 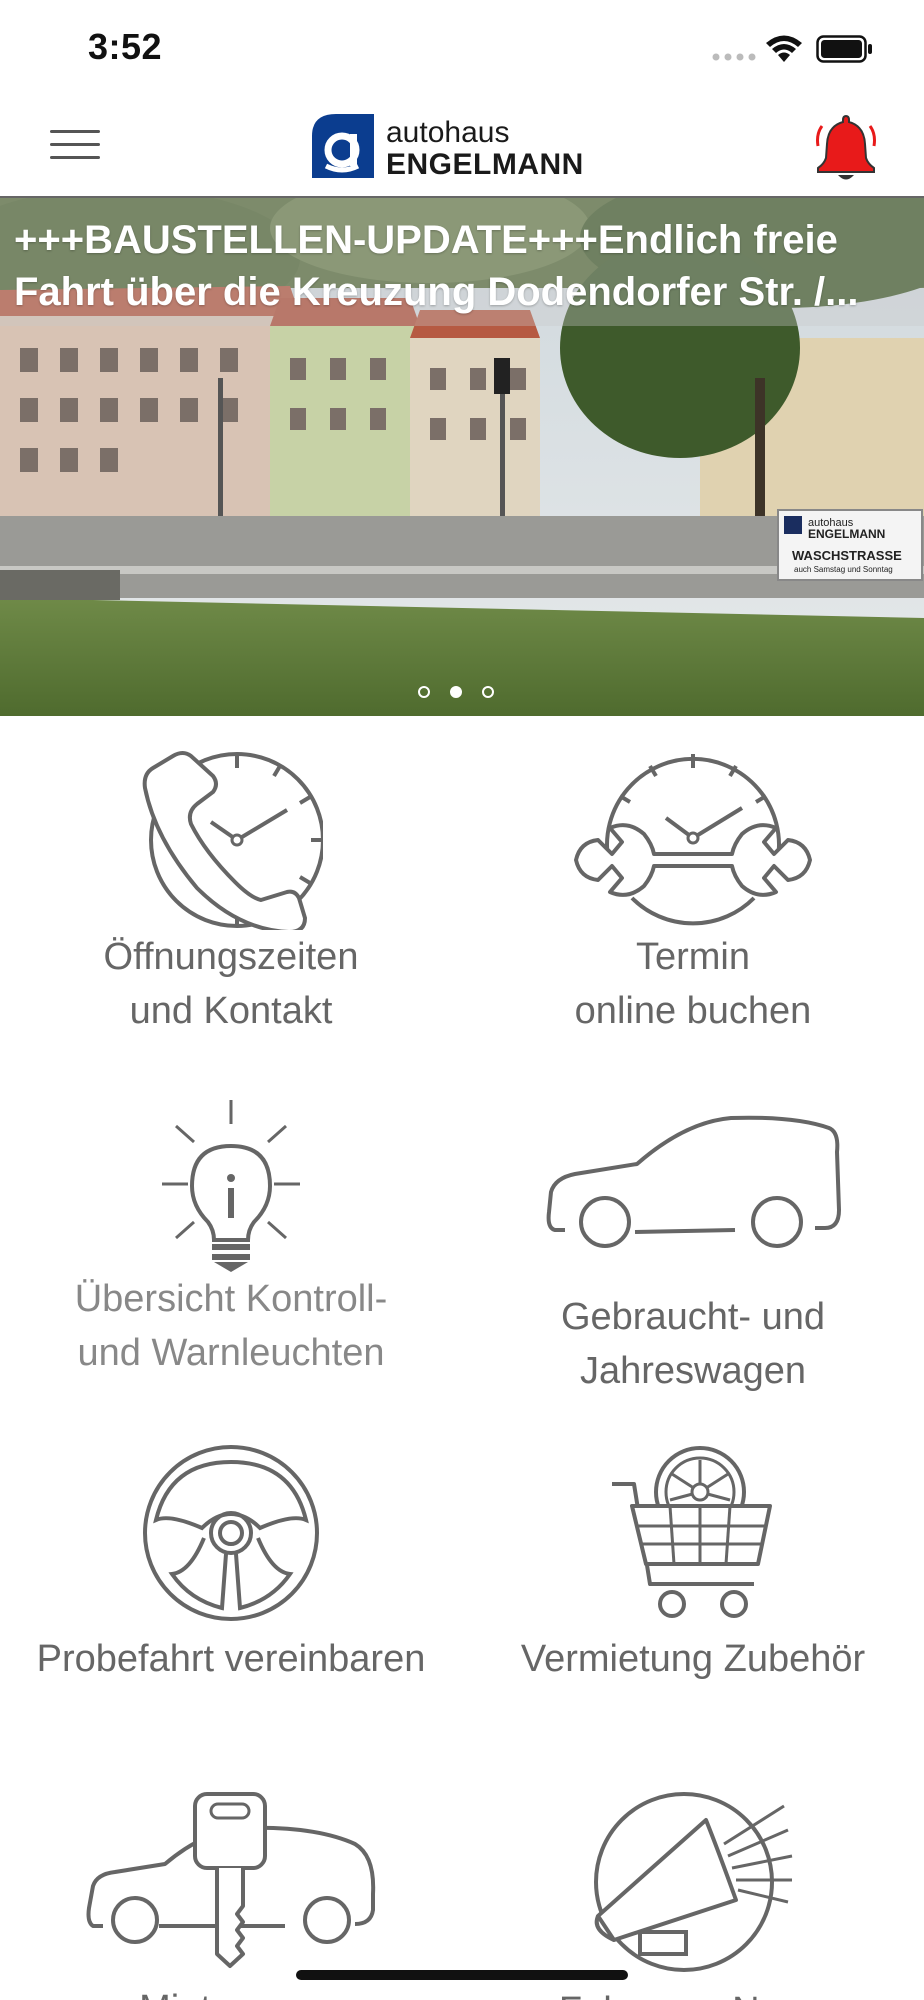 What do you see at coordinates (231, 1659) in the screenshot?
I see `tile-label-line1: Probefahrt vereinbaren` at bounding box center [231, 1659].